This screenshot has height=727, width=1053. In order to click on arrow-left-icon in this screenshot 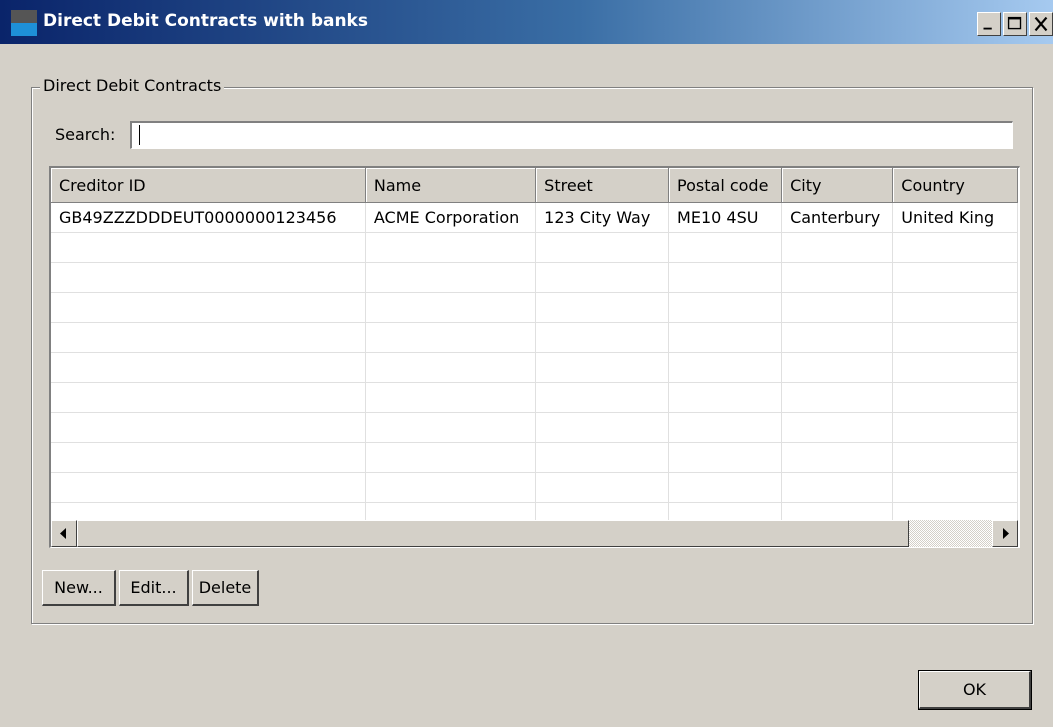, I will do `click(63, 533)`.